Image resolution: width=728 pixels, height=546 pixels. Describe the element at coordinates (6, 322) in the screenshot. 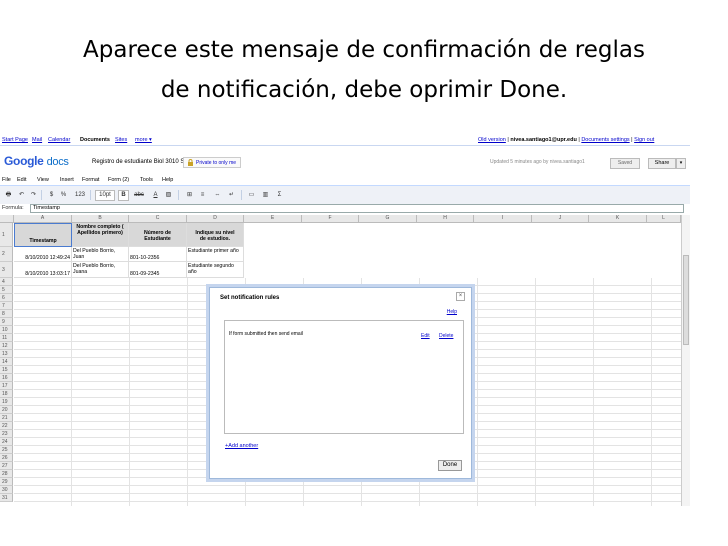

I see `row-number: 9` at that location.